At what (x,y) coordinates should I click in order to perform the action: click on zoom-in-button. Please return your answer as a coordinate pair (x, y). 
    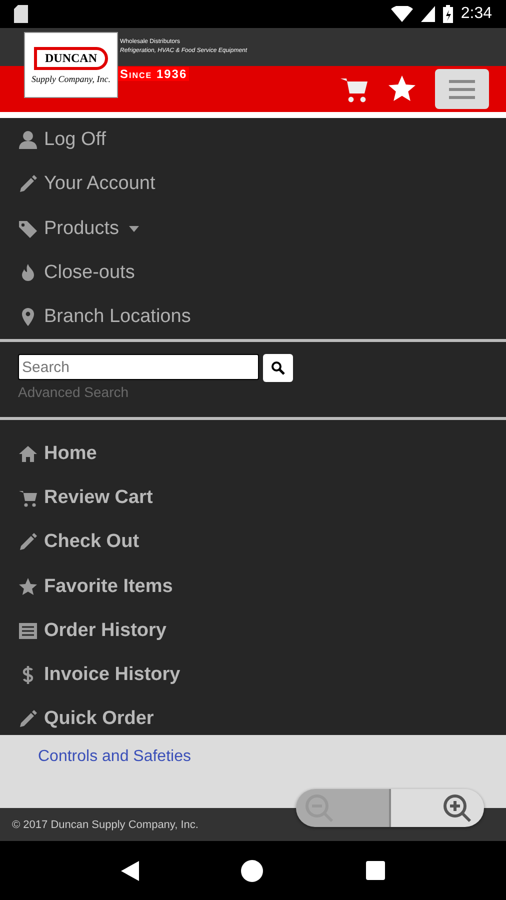
    Looking at the image, I should click on (436, 808).